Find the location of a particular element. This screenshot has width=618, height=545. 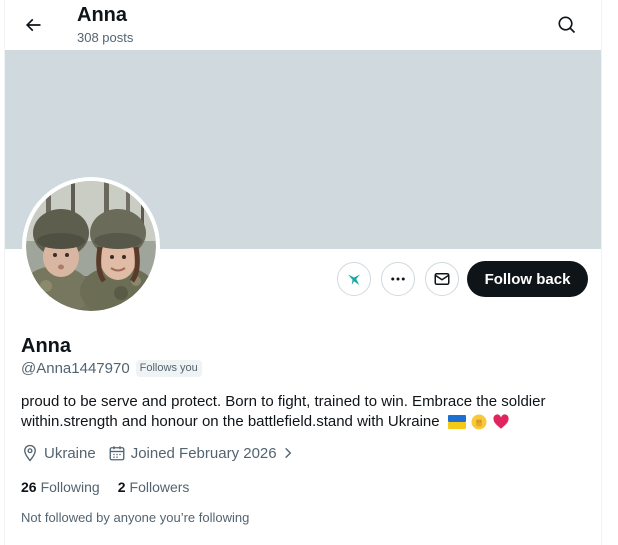

grok-button is located at coordinates (354, 279).